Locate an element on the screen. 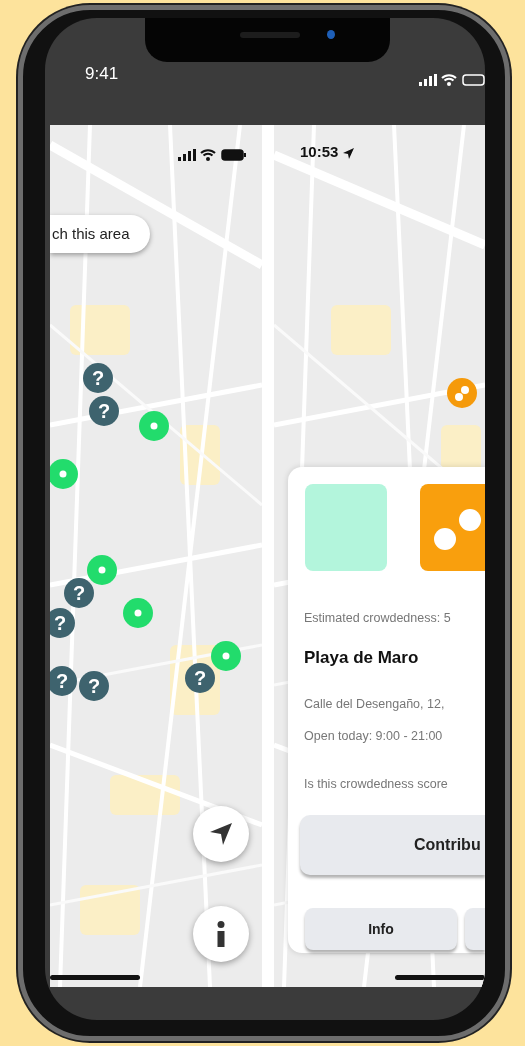 The image size is (525, 1046). place-name: Playa de Maro is located at coordinates (361, 658).